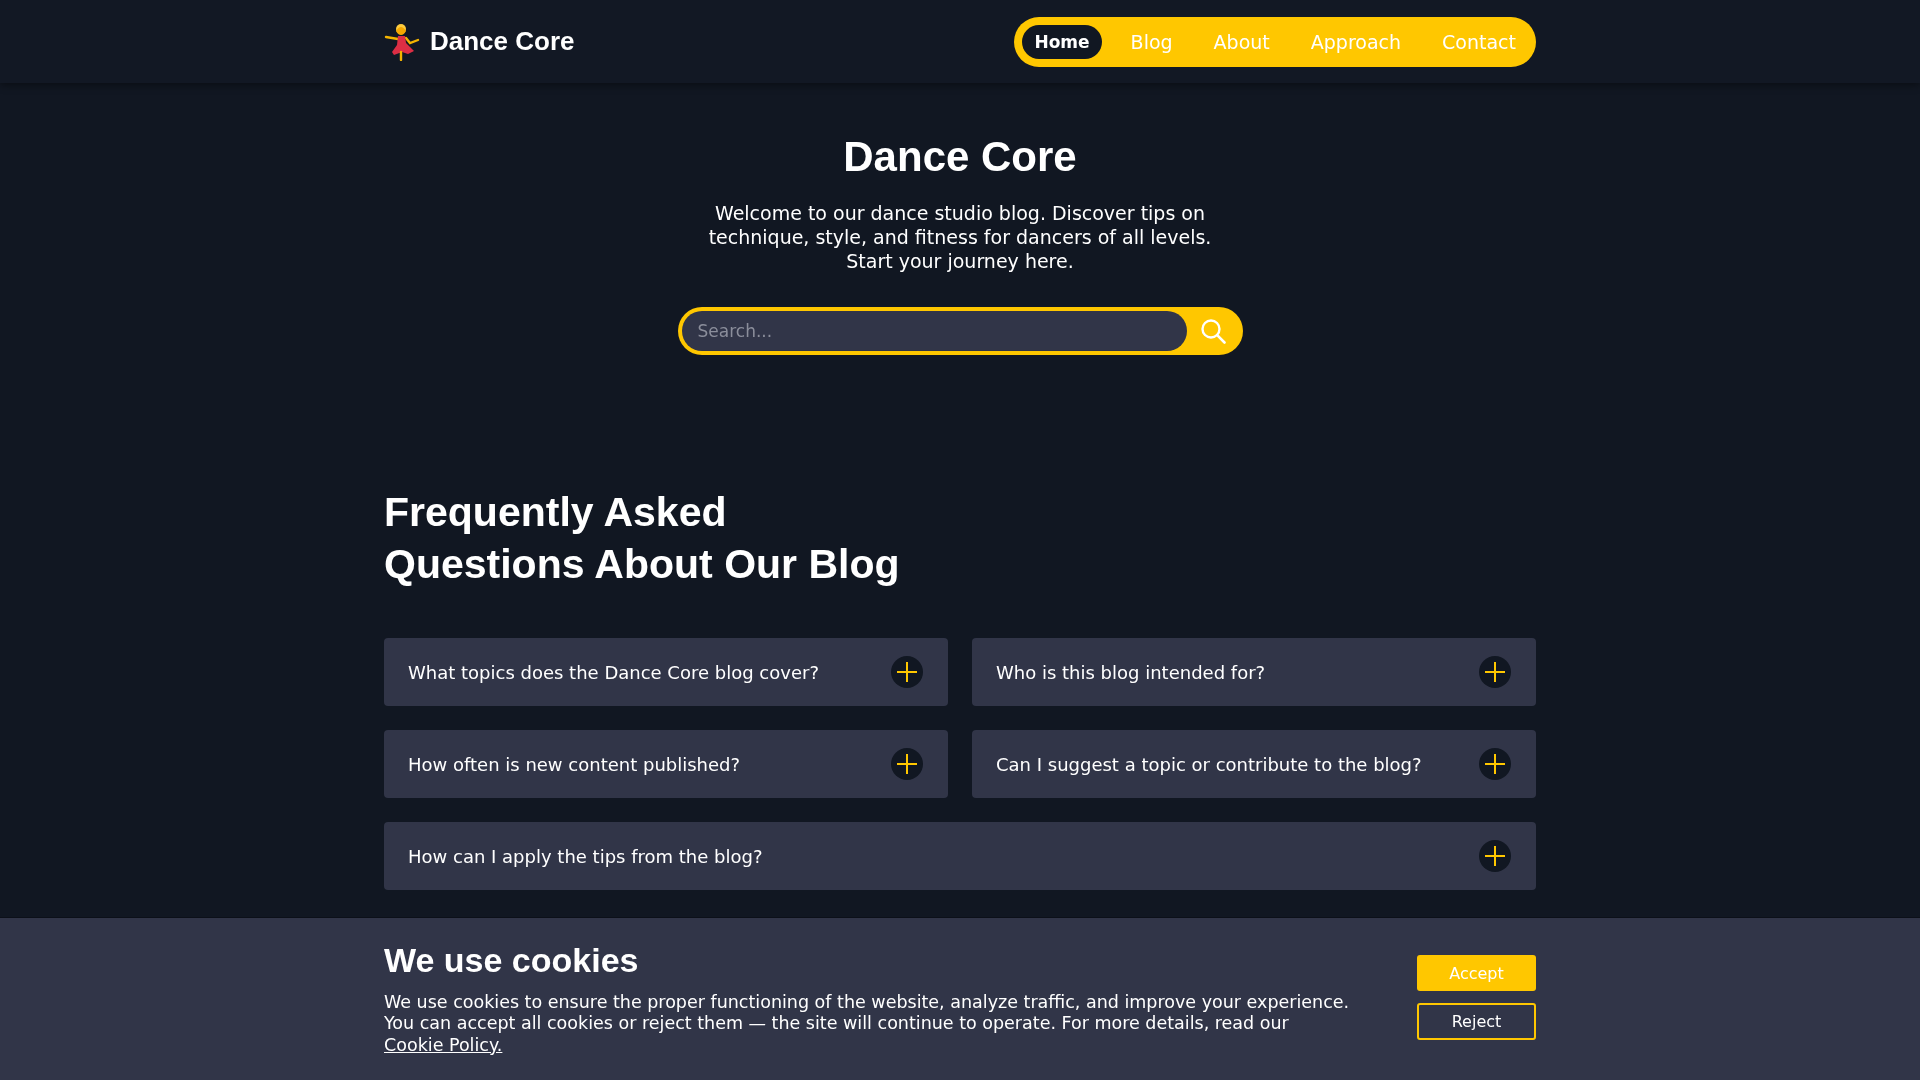  I want to click on cookie-policy-link: Cookie Policy., so click(443, 1044).